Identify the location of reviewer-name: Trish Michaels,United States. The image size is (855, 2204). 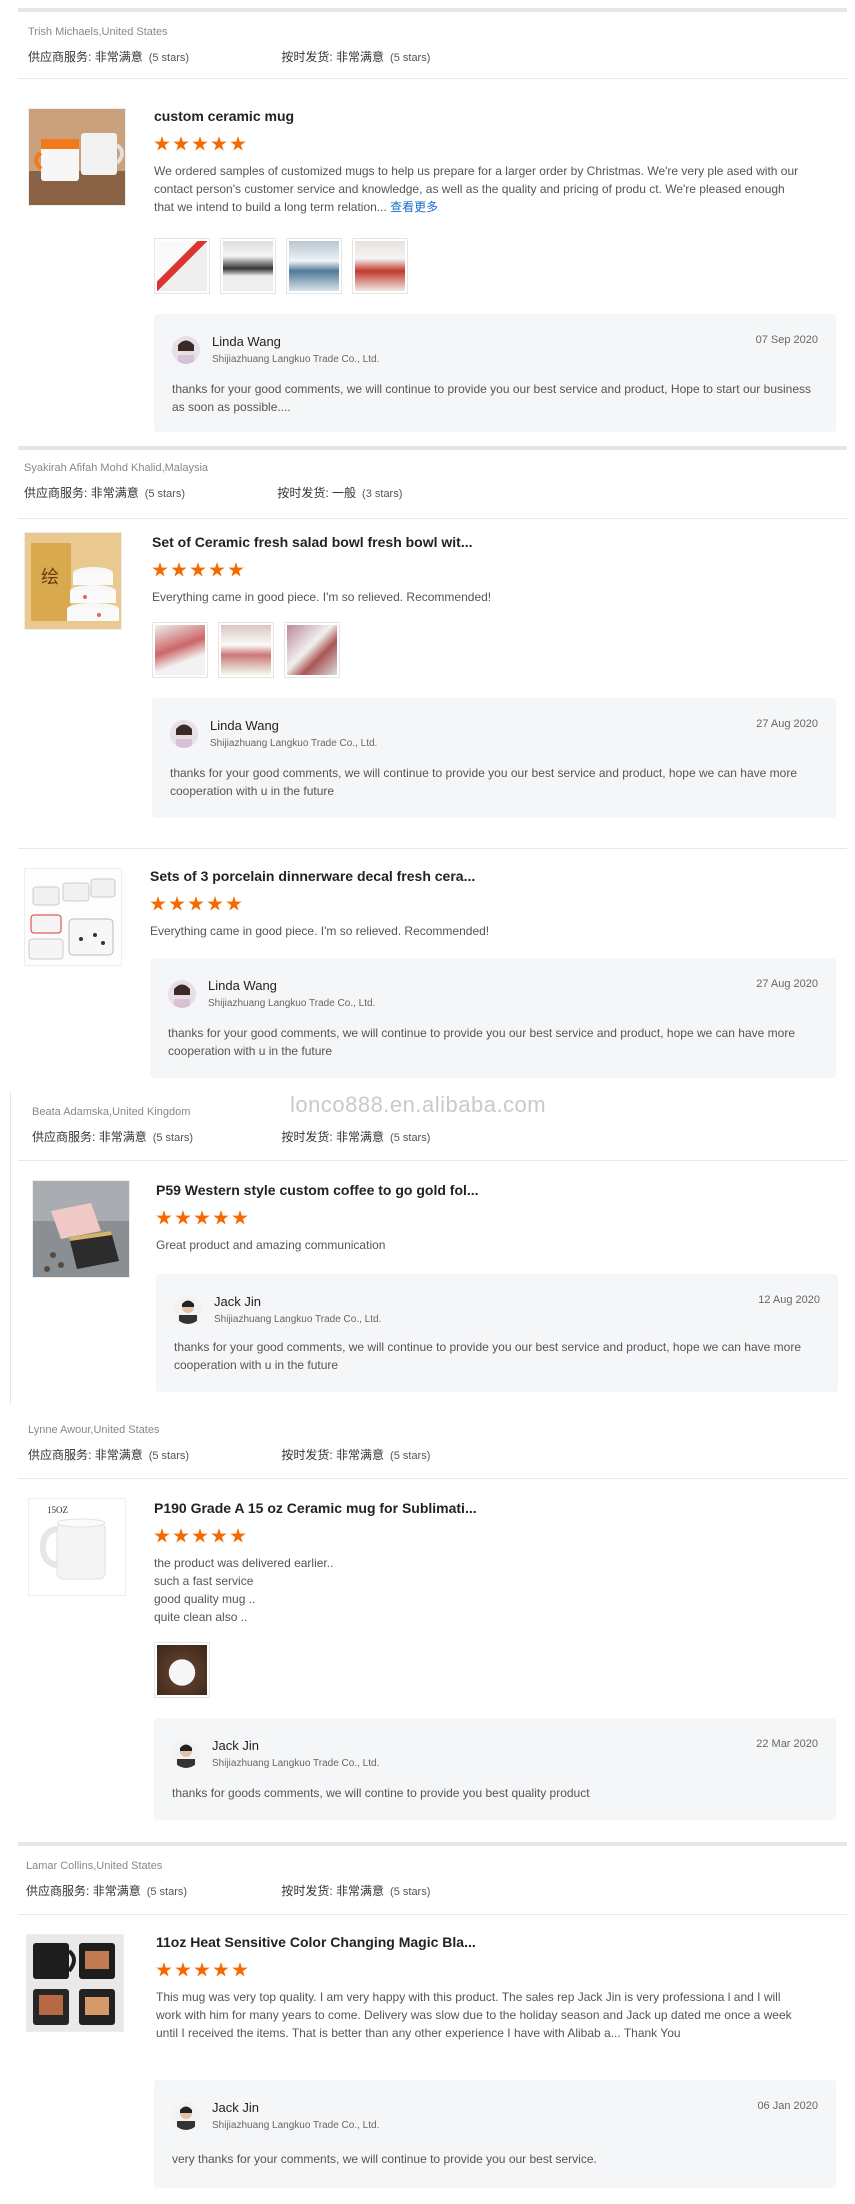
(98, 32).